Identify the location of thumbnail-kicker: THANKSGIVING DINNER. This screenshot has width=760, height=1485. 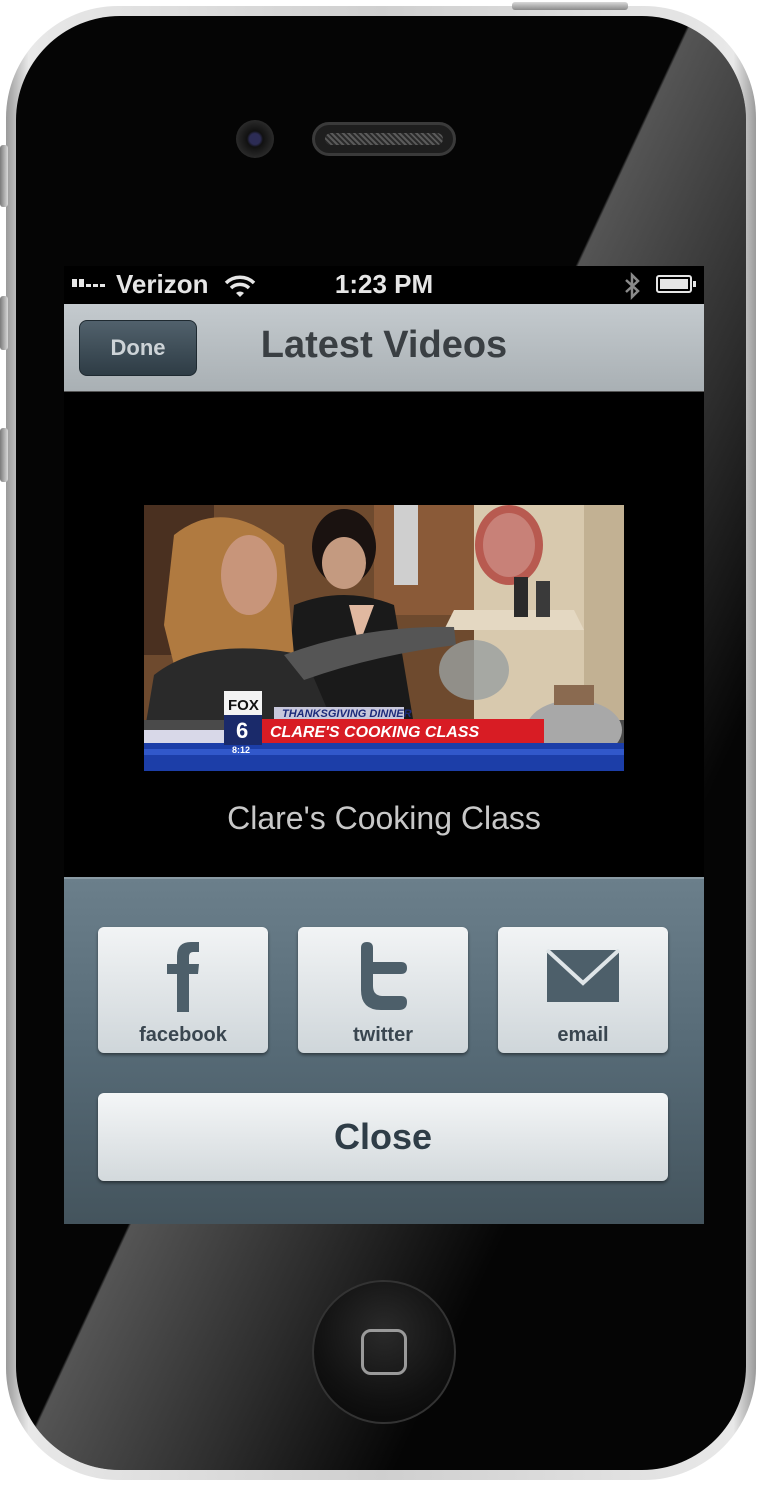
(347, 714).